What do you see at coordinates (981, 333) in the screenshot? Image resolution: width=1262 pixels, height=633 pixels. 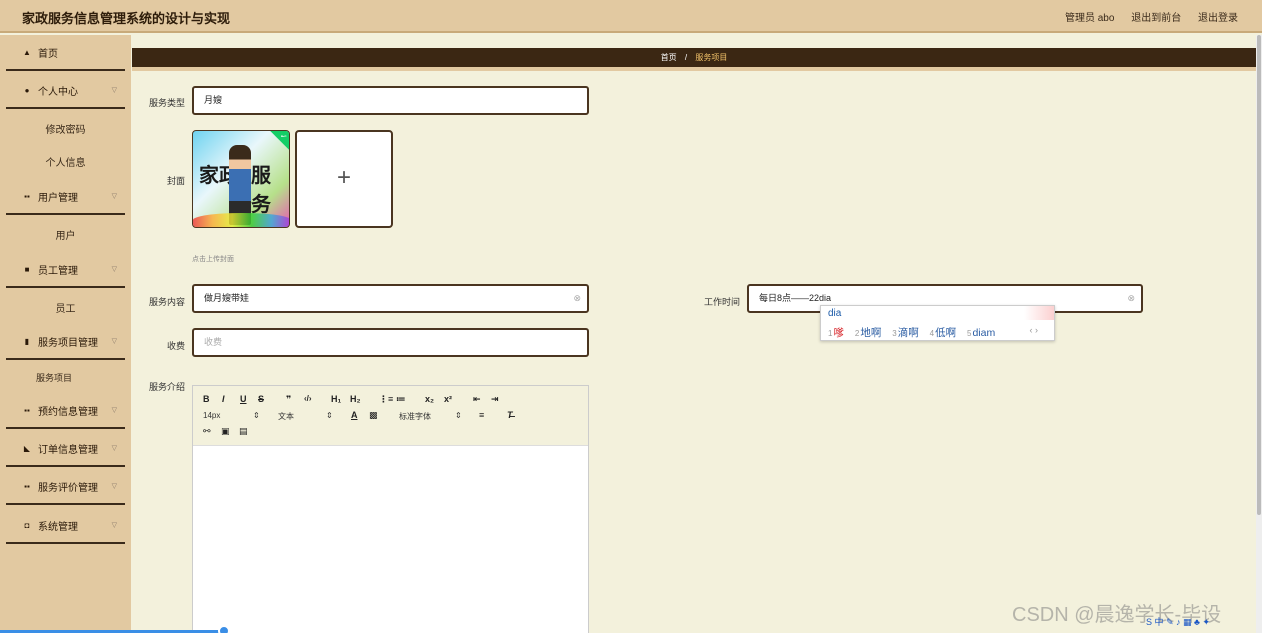 I see `ime-candidate: 5diam` at bounding box center [981, 333].